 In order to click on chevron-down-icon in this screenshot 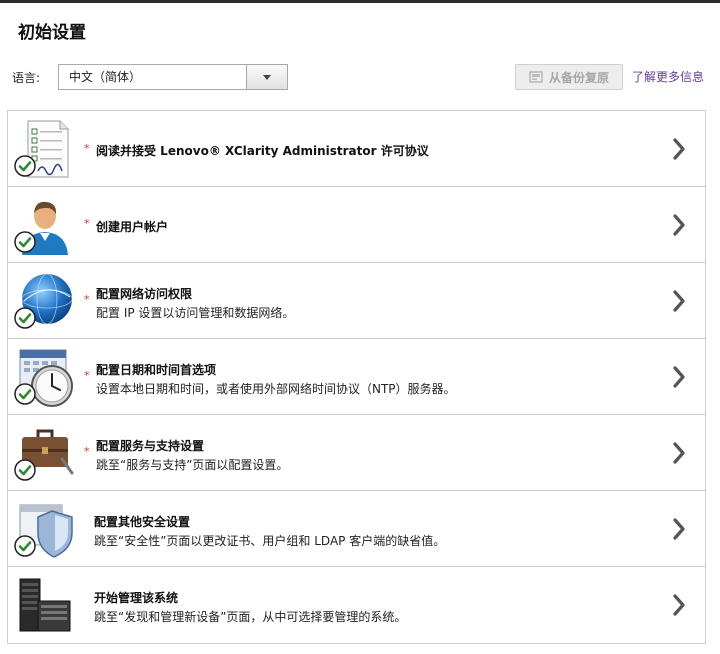, I will do `click(267, 77)`.